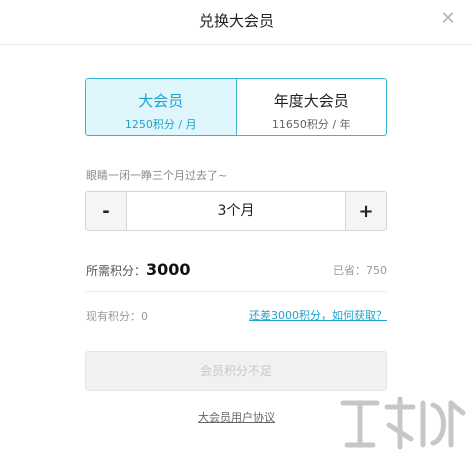 The height and width of the screenshot is (455, 473). I want to click on dialog-header: 兑换大会员 ✕, so click(236, 22).